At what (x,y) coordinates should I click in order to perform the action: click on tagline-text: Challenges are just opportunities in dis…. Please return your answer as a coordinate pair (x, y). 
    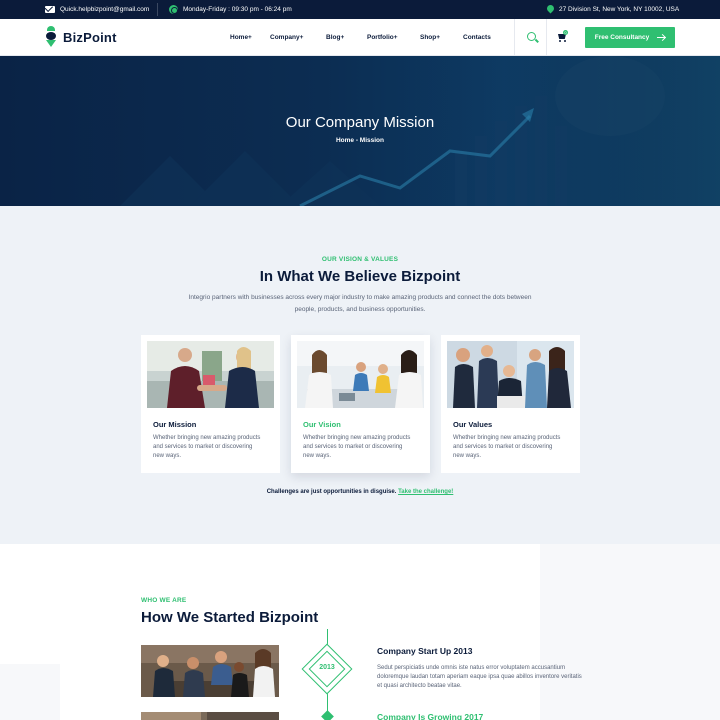
    Looking at the image, I should click on (331, 492).